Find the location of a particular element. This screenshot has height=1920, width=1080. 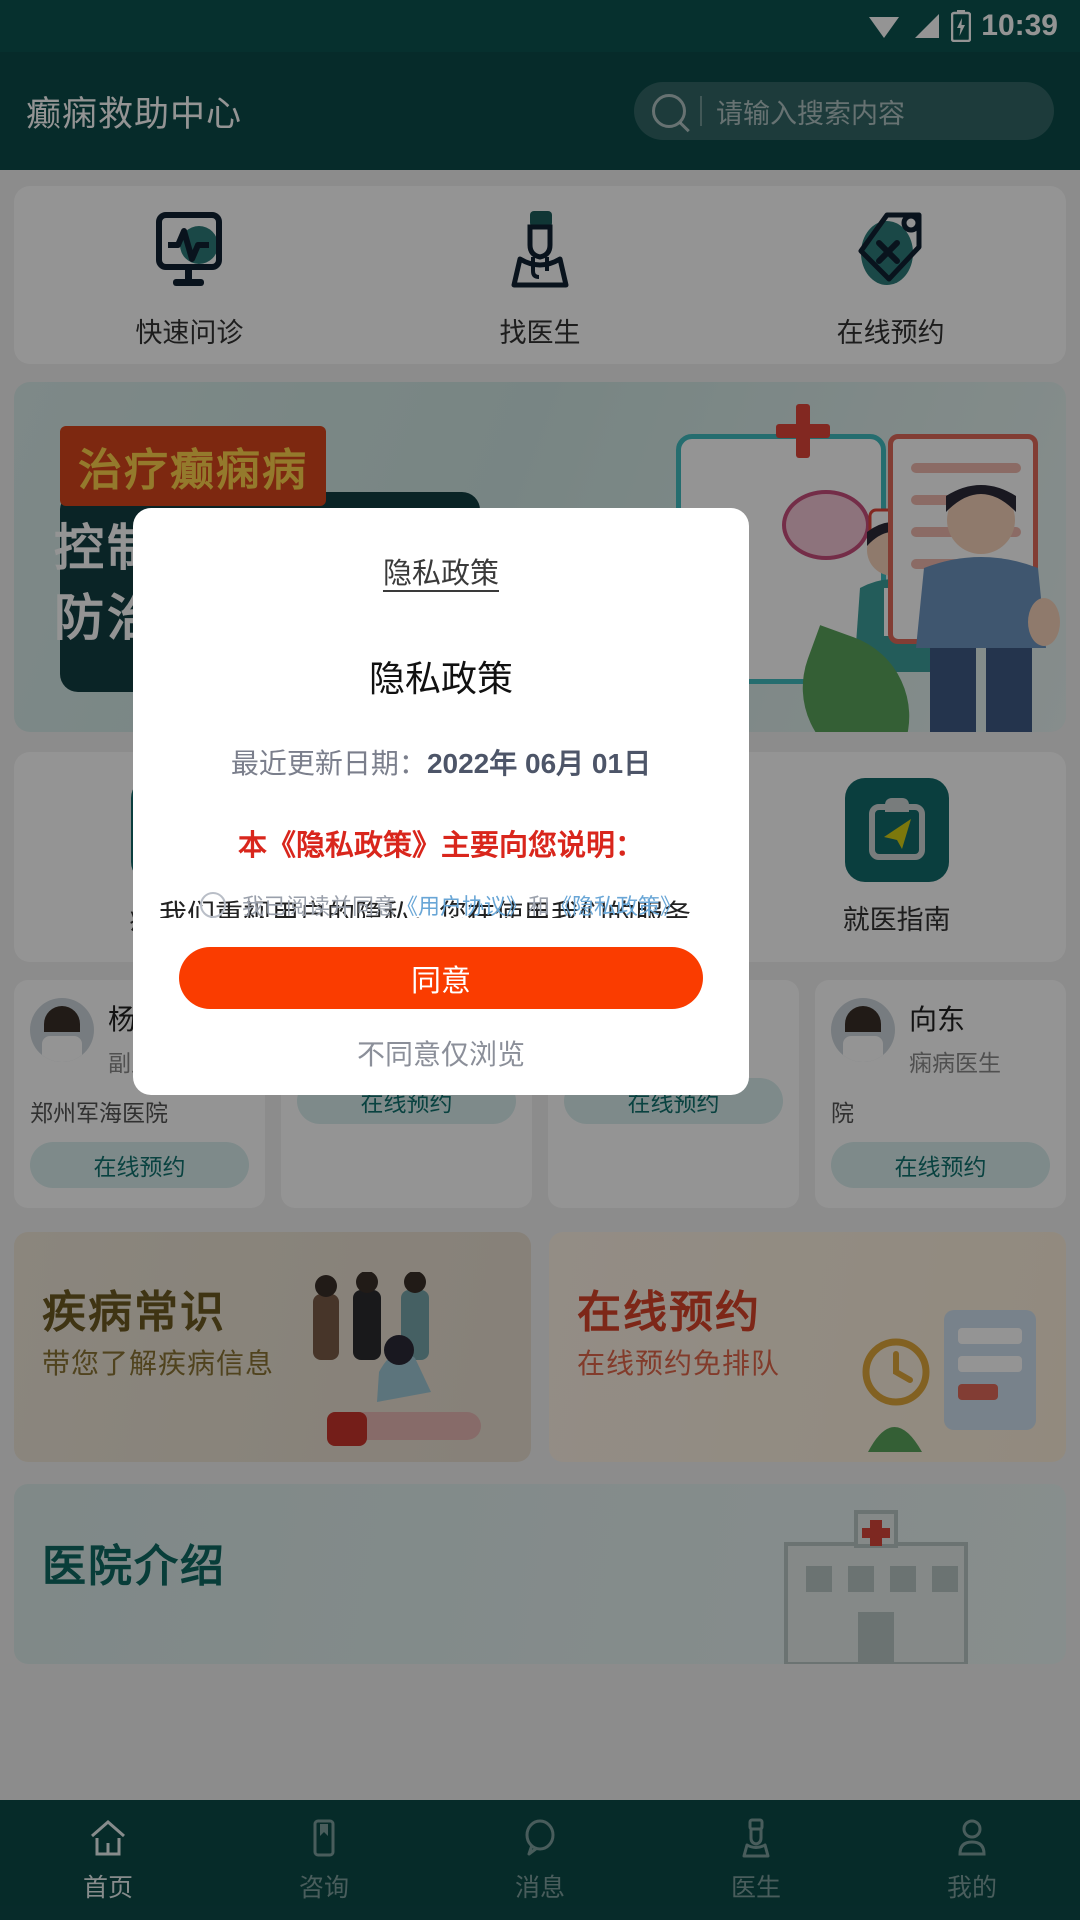

consent-text: 我已阅读并同意《用户协议》和《隐私政策》 is located at coordinates (462, 905).